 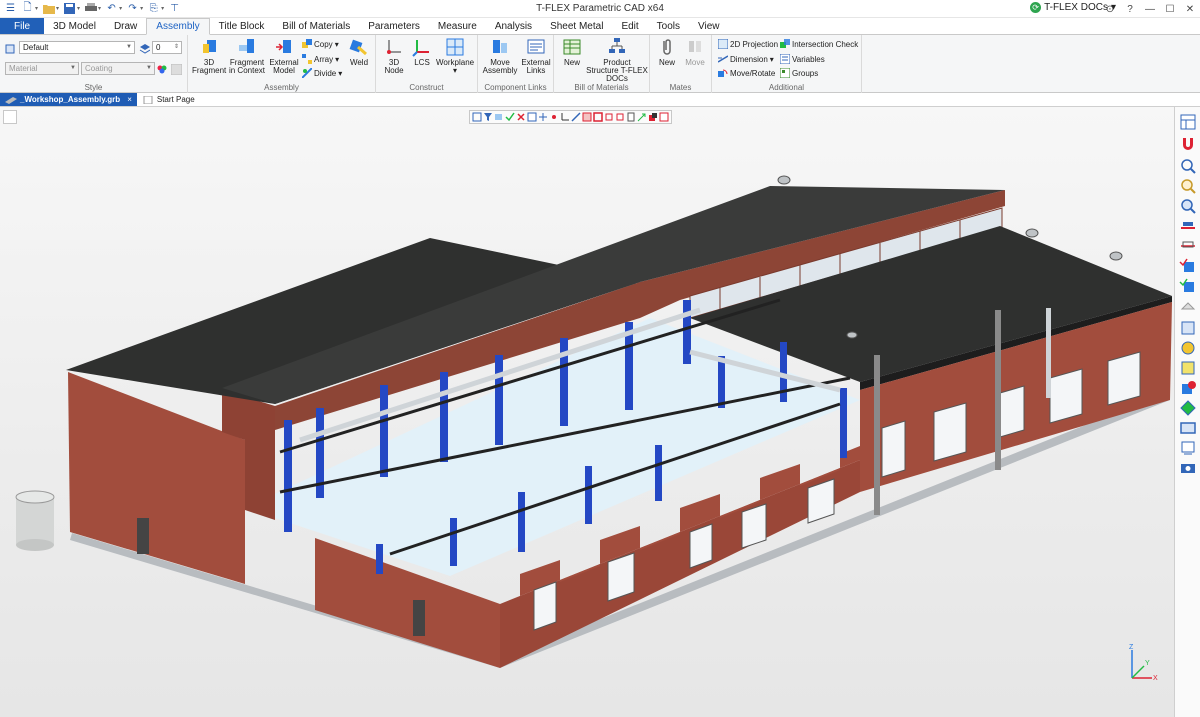 What do you see at coordinates (554, 117) in the screenshot?
I see `point-icon` at bounding box center [554, 117].